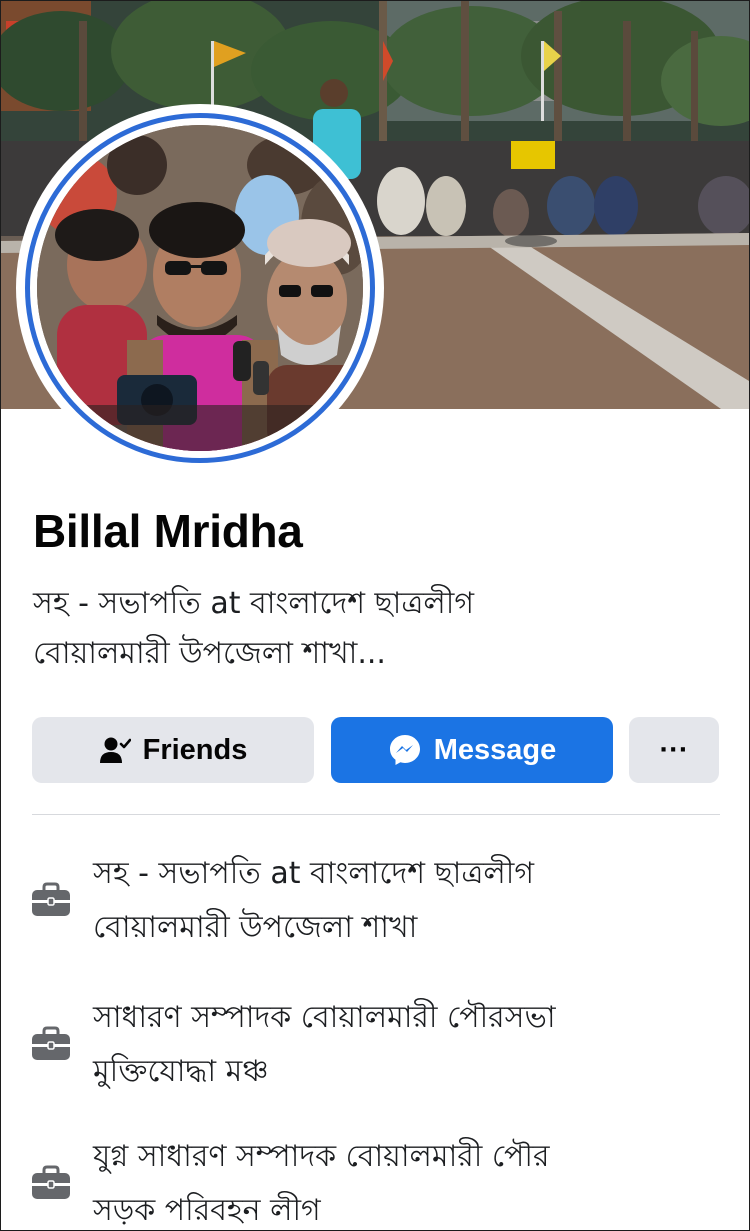  I want to click on story-ring, so click(200, 288).